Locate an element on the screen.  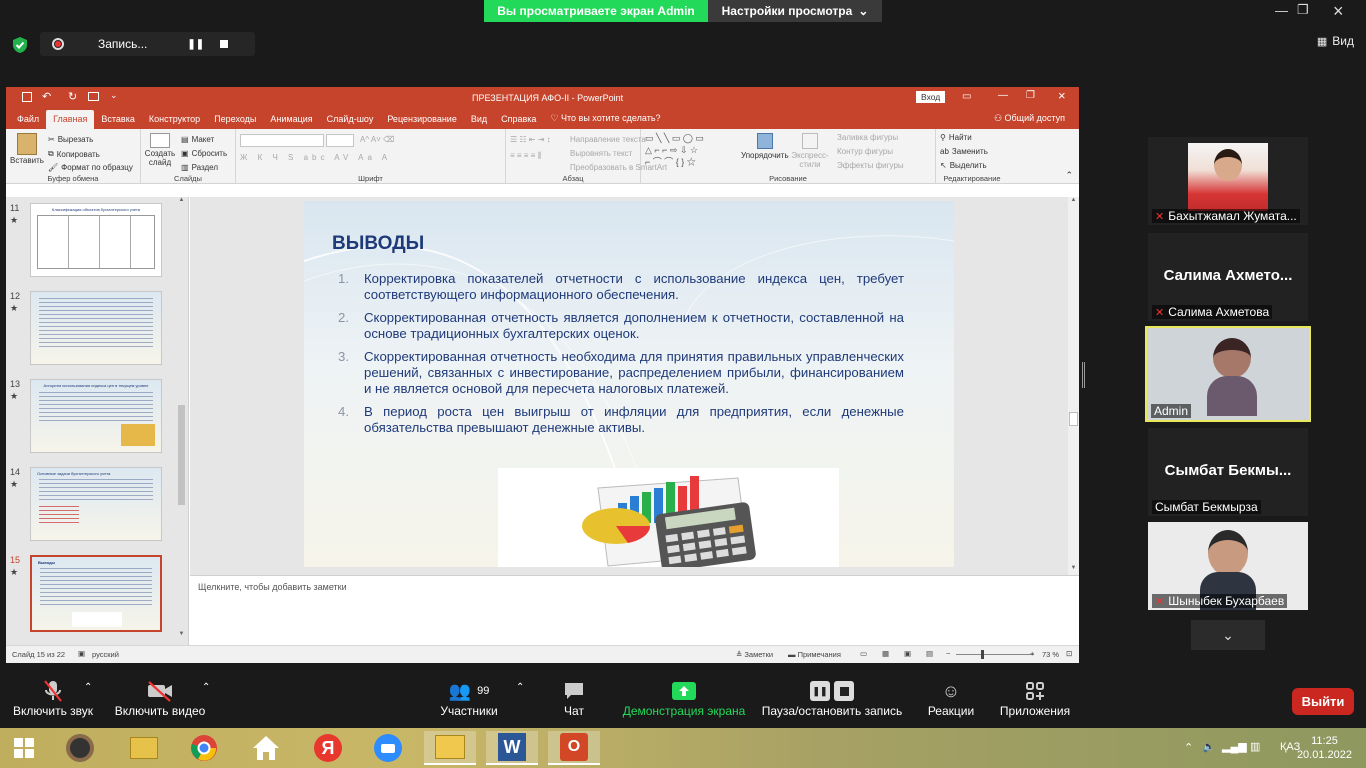
thumbs-scroll-thumb is located at coordinates (181, 455).